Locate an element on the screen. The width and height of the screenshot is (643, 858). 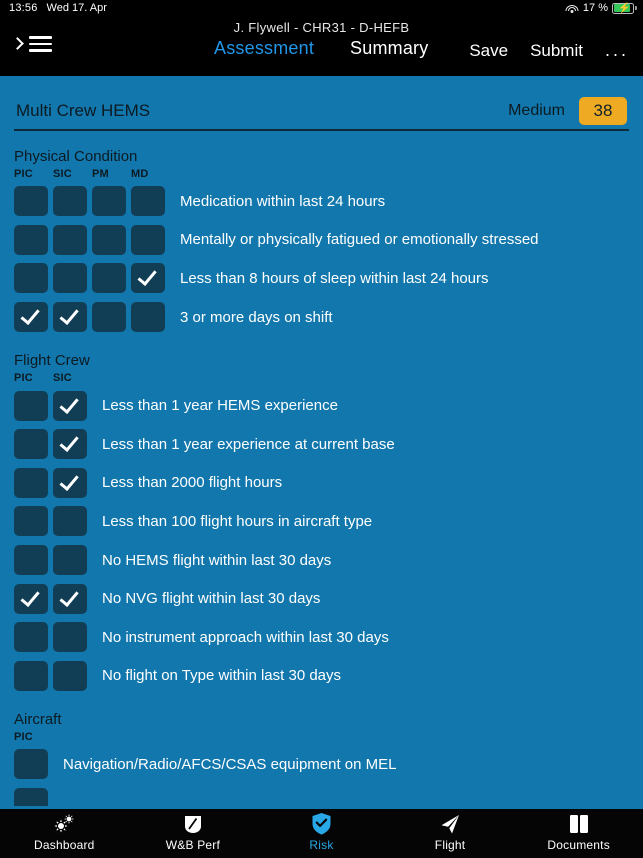
gears-icon is located at coordinates (64, 824).